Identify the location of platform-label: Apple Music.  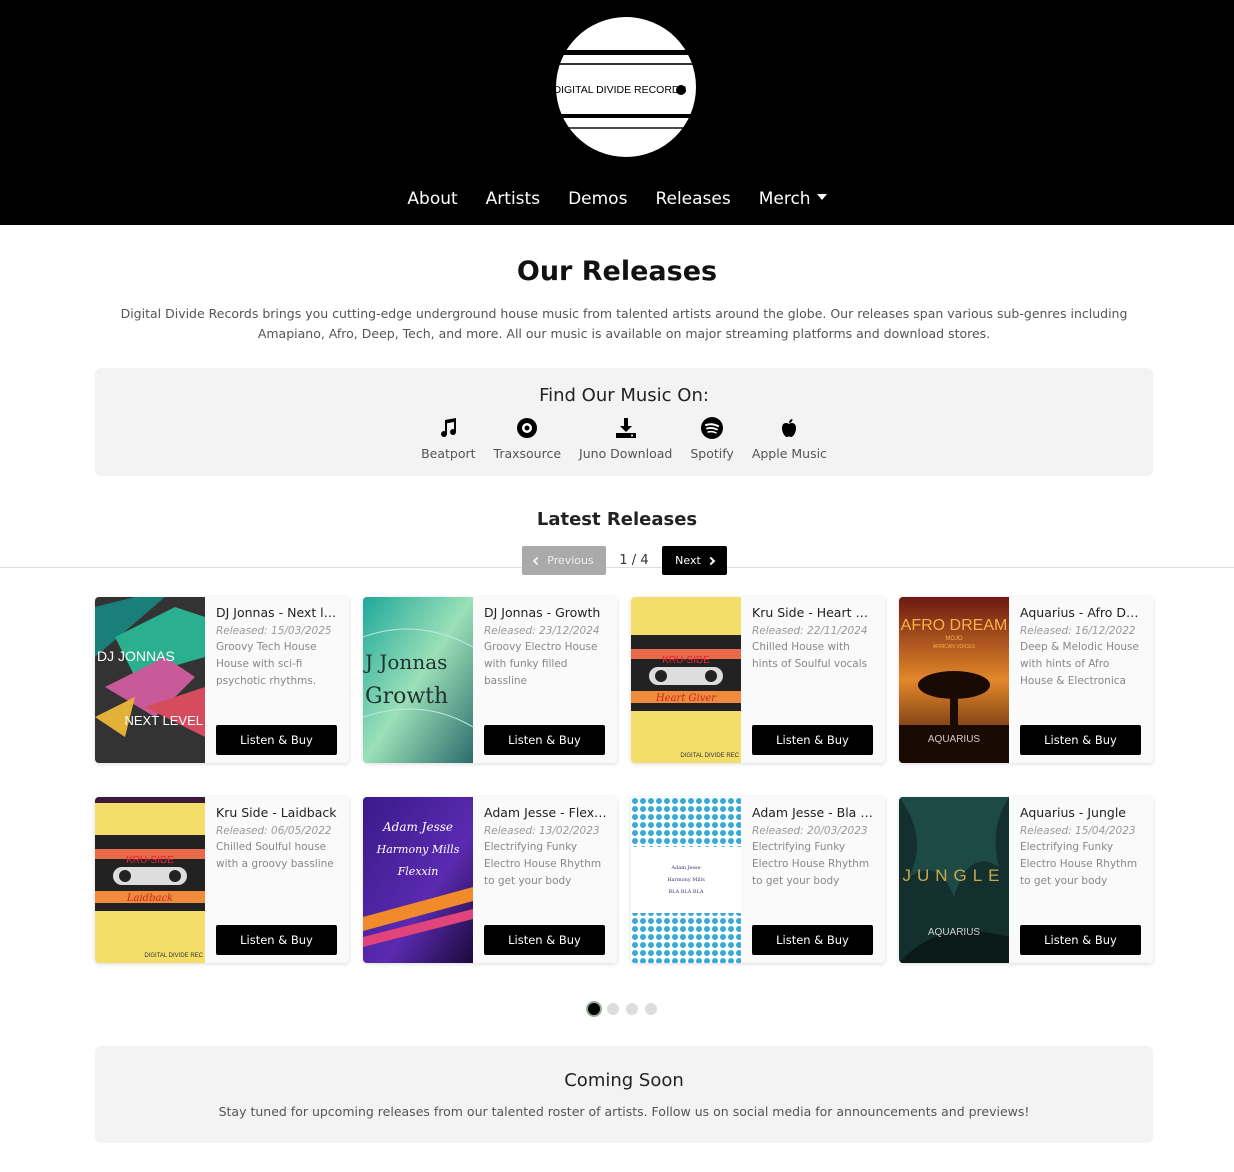
(789, 453).